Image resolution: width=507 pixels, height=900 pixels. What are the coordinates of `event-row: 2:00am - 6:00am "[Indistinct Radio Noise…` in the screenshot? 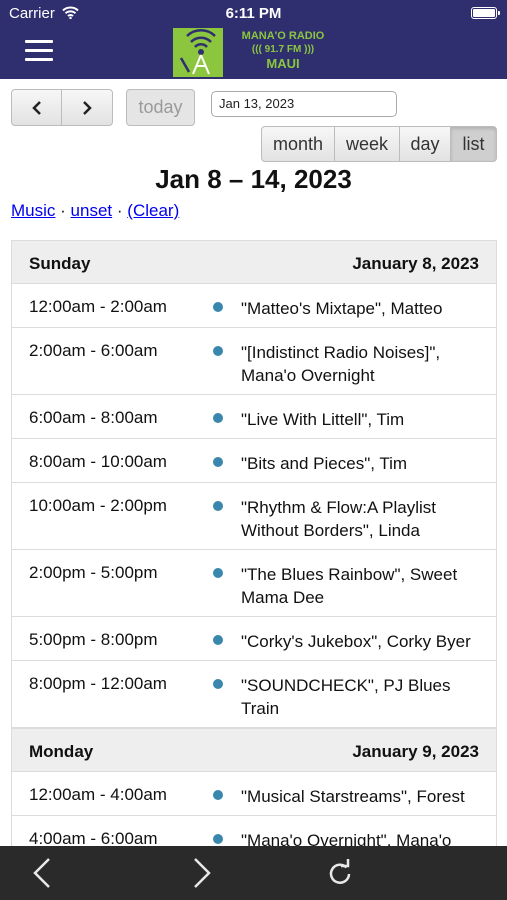 It's located at (254, 361).